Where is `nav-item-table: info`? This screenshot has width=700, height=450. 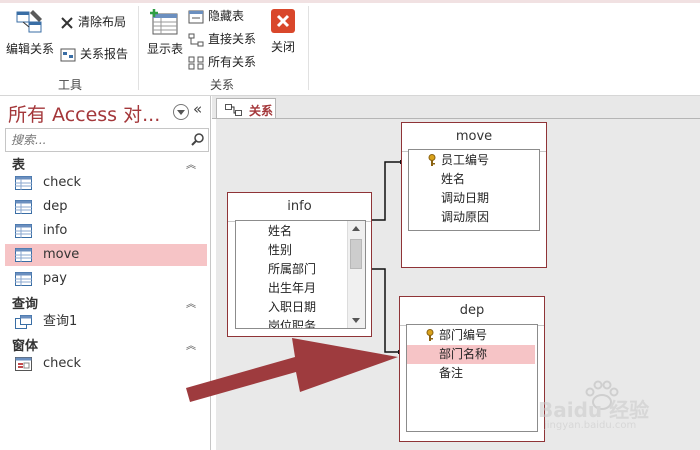
nav-item-table: info is located at coordinates (106, 231).